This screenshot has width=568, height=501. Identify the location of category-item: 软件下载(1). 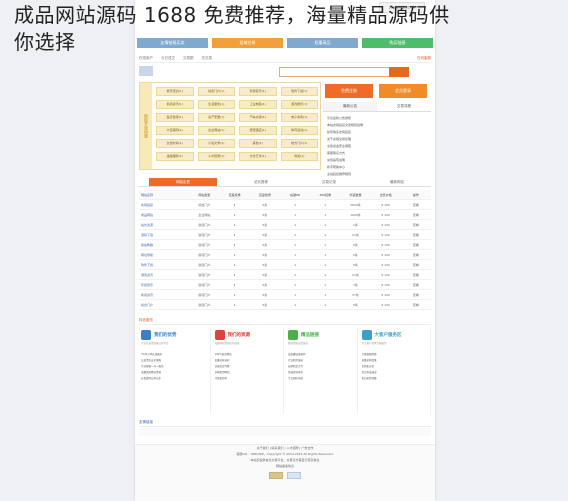
(299, 91).